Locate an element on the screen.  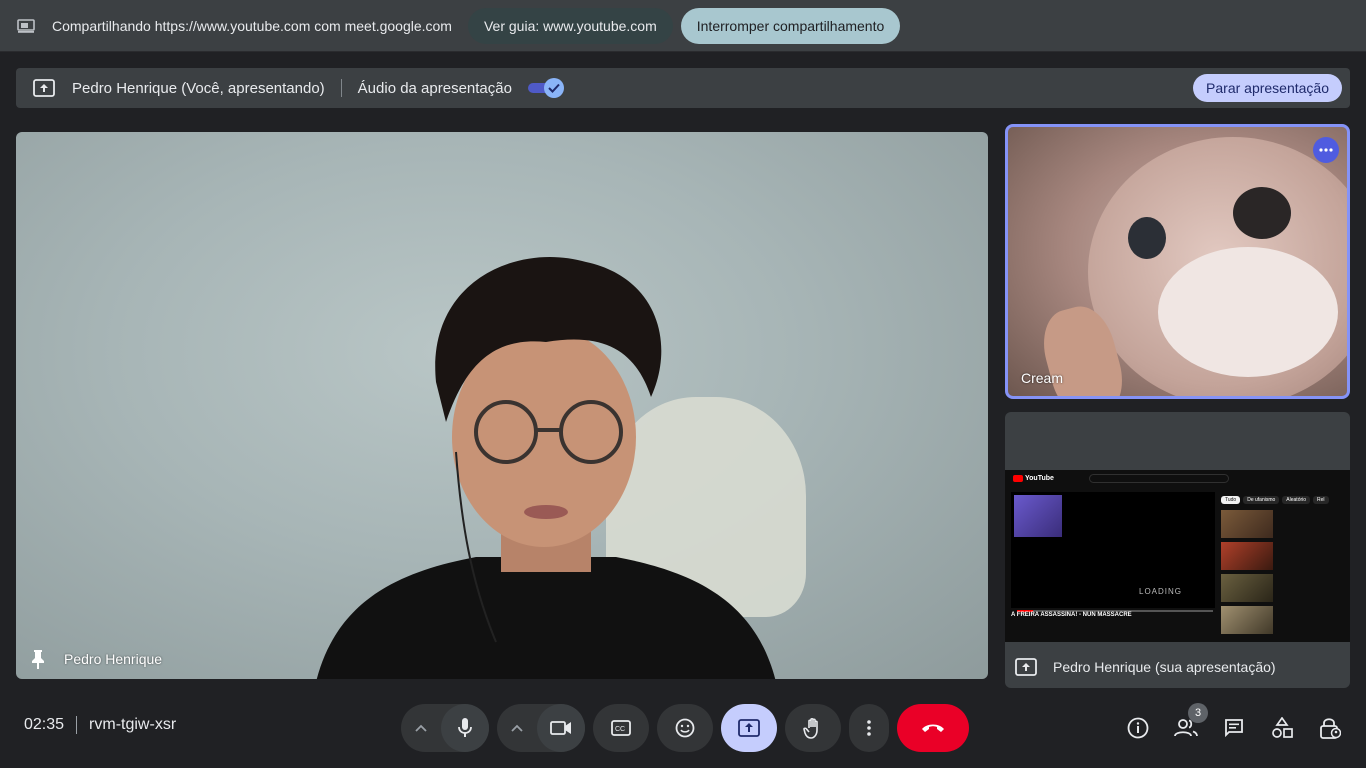
microphone-button is located at coordinates (465, 728).